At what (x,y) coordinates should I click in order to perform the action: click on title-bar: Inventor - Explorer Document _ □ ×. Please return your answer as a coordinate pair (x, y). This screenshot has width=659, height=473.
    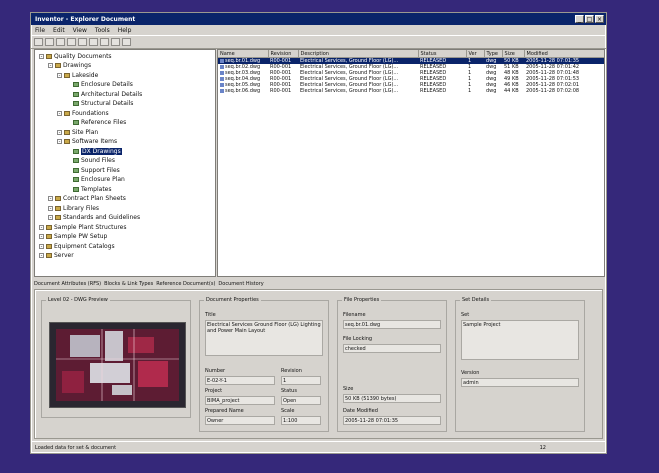
    Looking at the image, I should click on (318, 19).